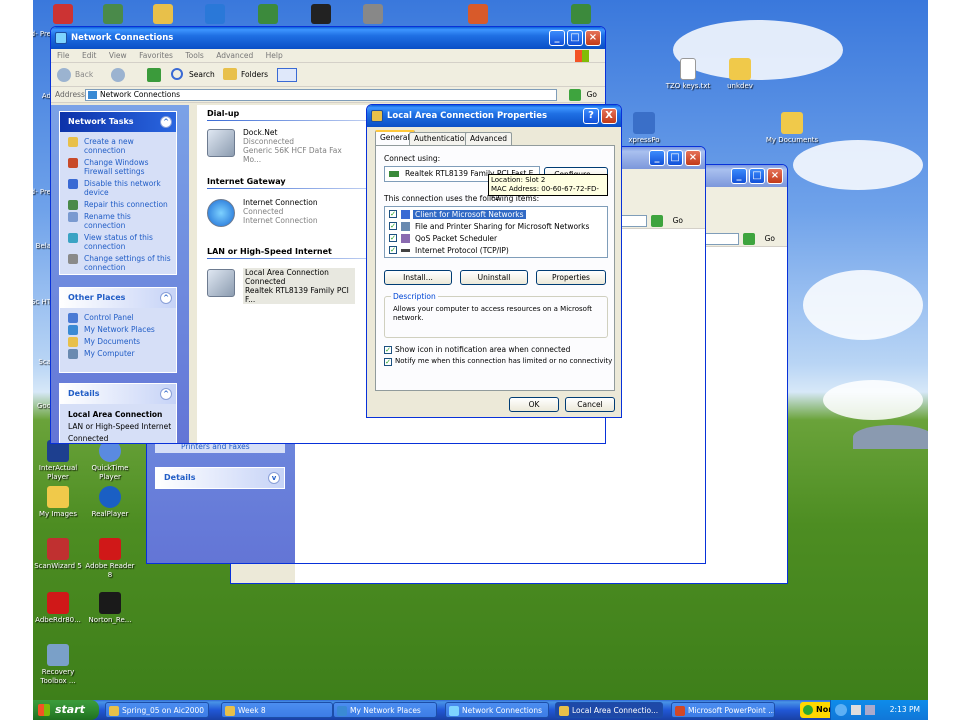  Describe the element at coordinates (118, 55) in the screenshot. I see `menu-view: View` at that location.